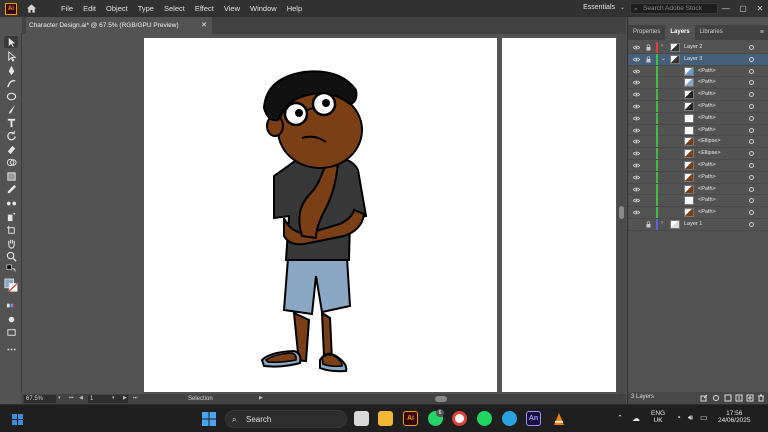  I want to click on gradient-tool-icon, so click(11, 176).